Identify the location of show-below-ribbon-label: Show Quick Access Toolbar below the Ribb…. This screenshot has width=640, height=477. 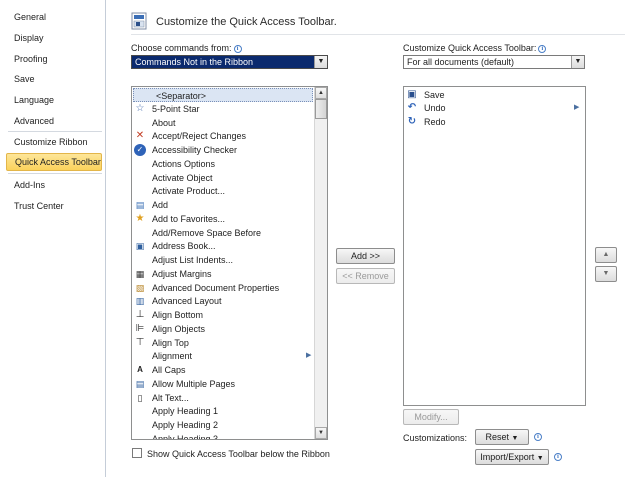
(238, 454).